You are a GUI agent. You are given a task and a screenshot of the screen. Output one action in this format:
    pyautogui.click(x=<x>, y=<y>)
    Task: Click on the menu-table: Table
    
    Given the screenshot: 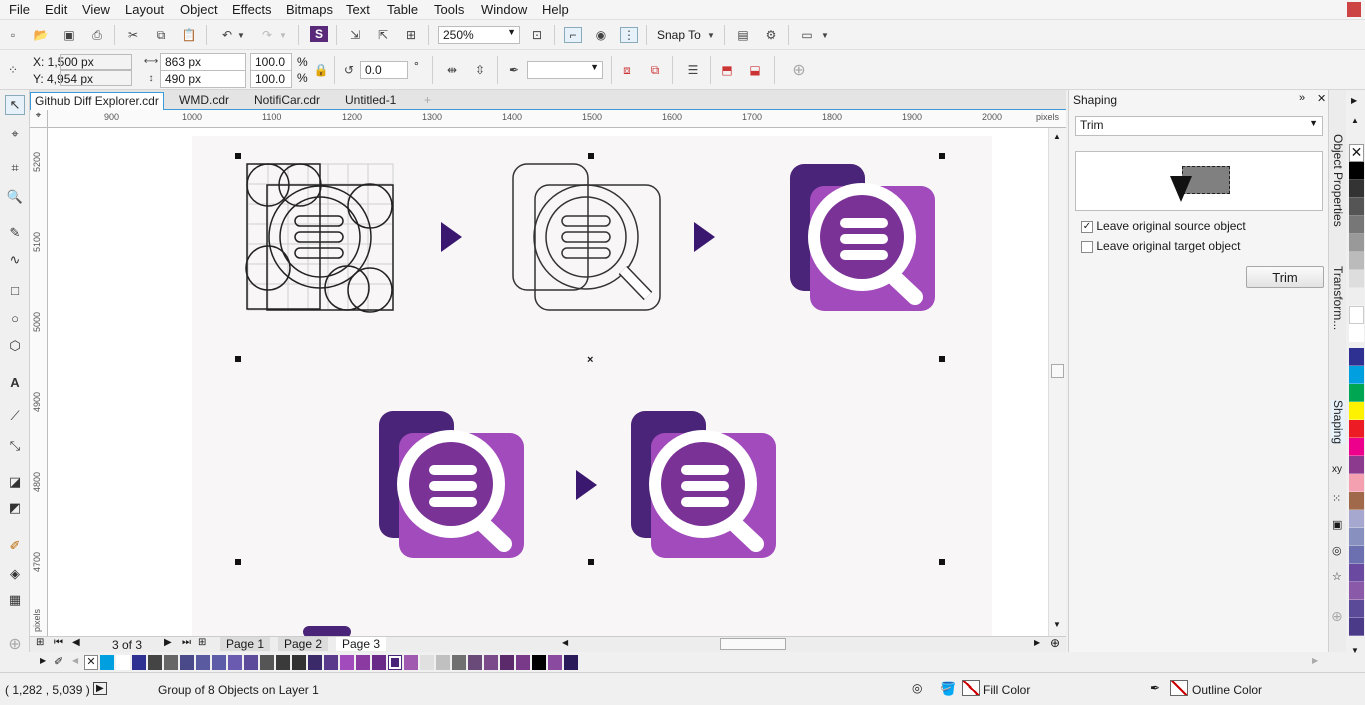 What is the action you would take?
    pyautogui.click(x=402, y=9)
    